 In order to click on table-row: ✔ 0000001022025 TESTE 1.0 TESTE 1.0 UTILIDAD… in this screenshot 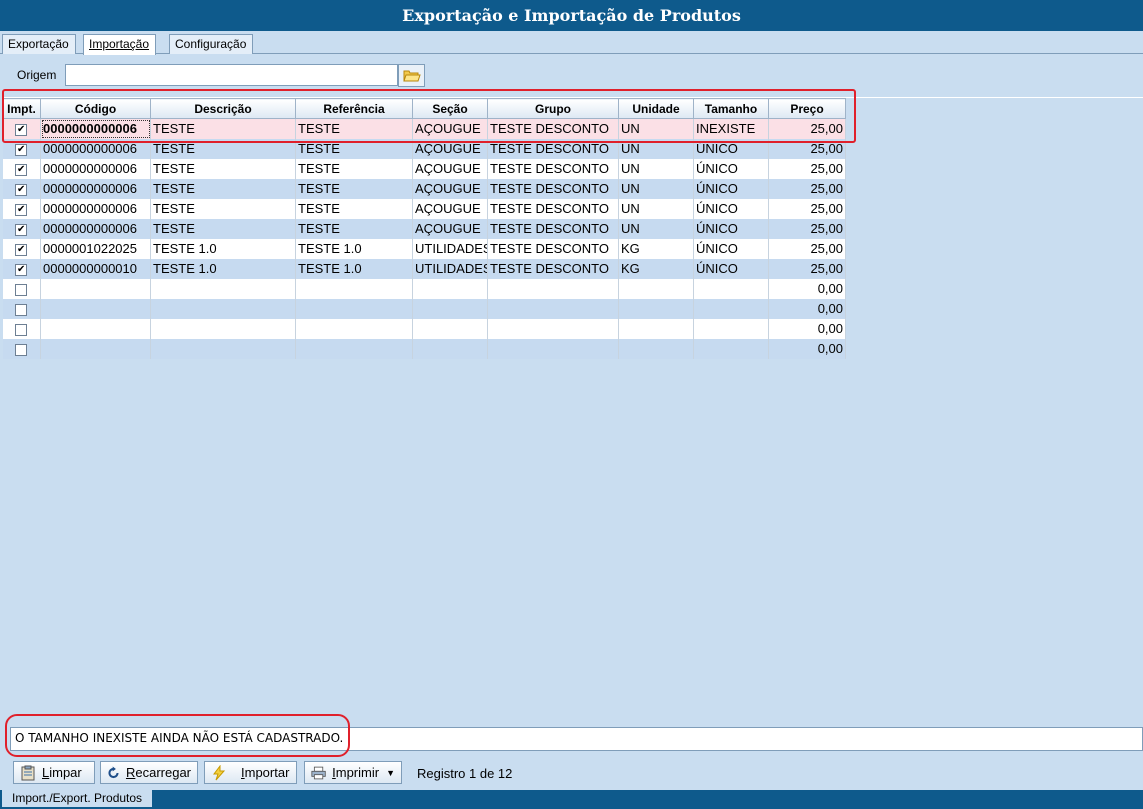, I will do `click(424, 248)`.